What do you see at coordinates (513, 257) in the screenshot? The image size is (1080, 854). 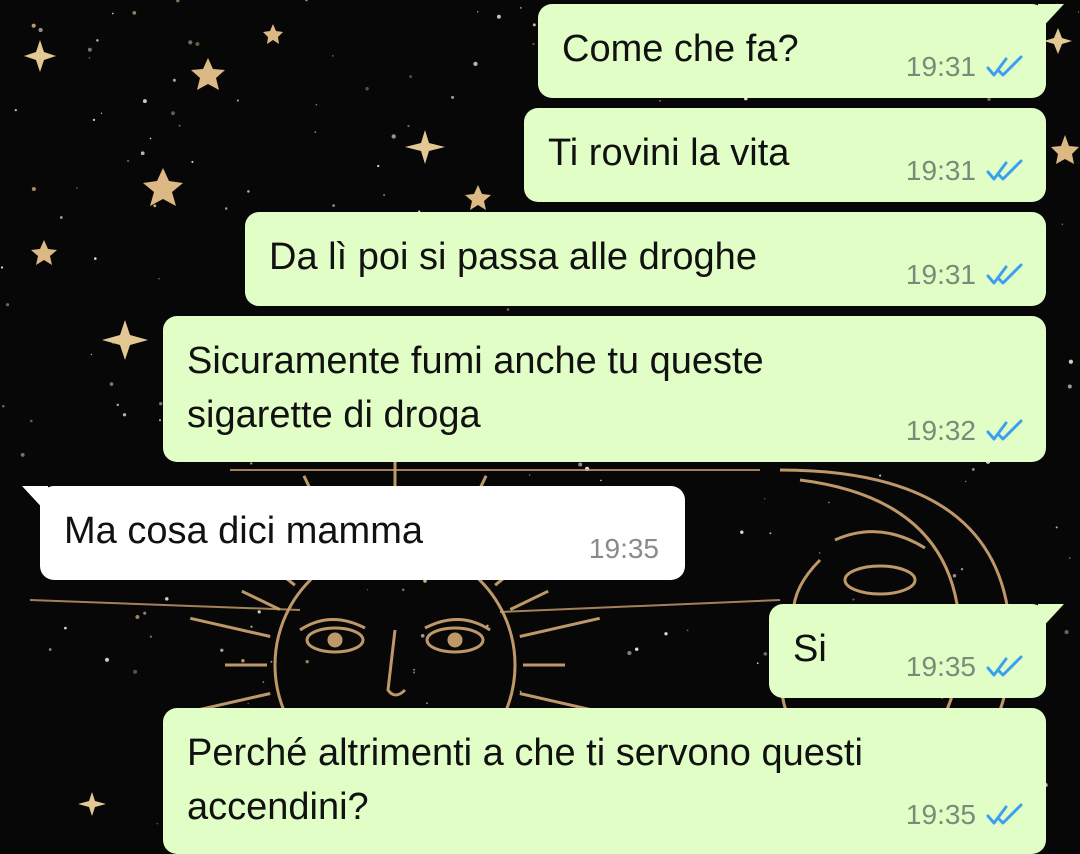 I see `message-text: Da lì poi si passa alle droghe` at bounding box center [513, 257].